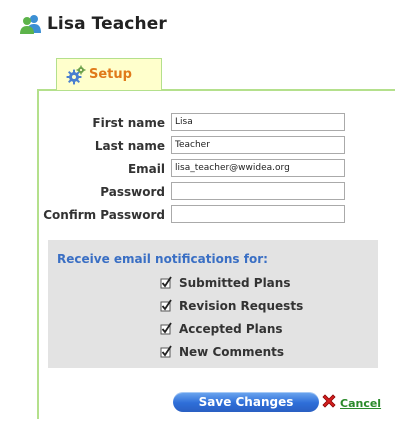 This screenshot has width=395, height=424. I want to click on option-submitted-plans: Submitted Plans, so click(225, 283).